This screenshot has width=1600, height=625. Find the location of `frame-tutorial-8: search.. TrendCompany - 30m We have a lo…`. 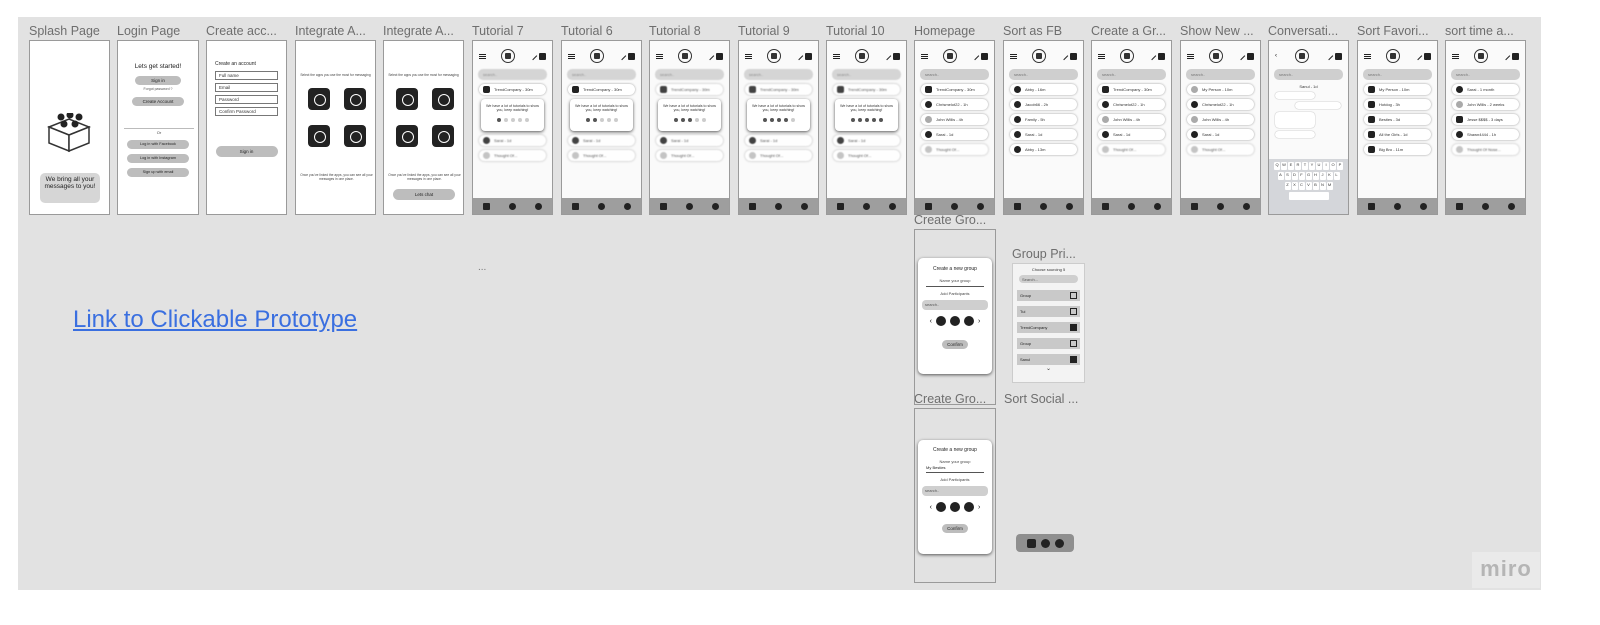

frame-tutorial-8: search.. TrendCompany - 30m We have a lo… is located at coordinates (689, 127).